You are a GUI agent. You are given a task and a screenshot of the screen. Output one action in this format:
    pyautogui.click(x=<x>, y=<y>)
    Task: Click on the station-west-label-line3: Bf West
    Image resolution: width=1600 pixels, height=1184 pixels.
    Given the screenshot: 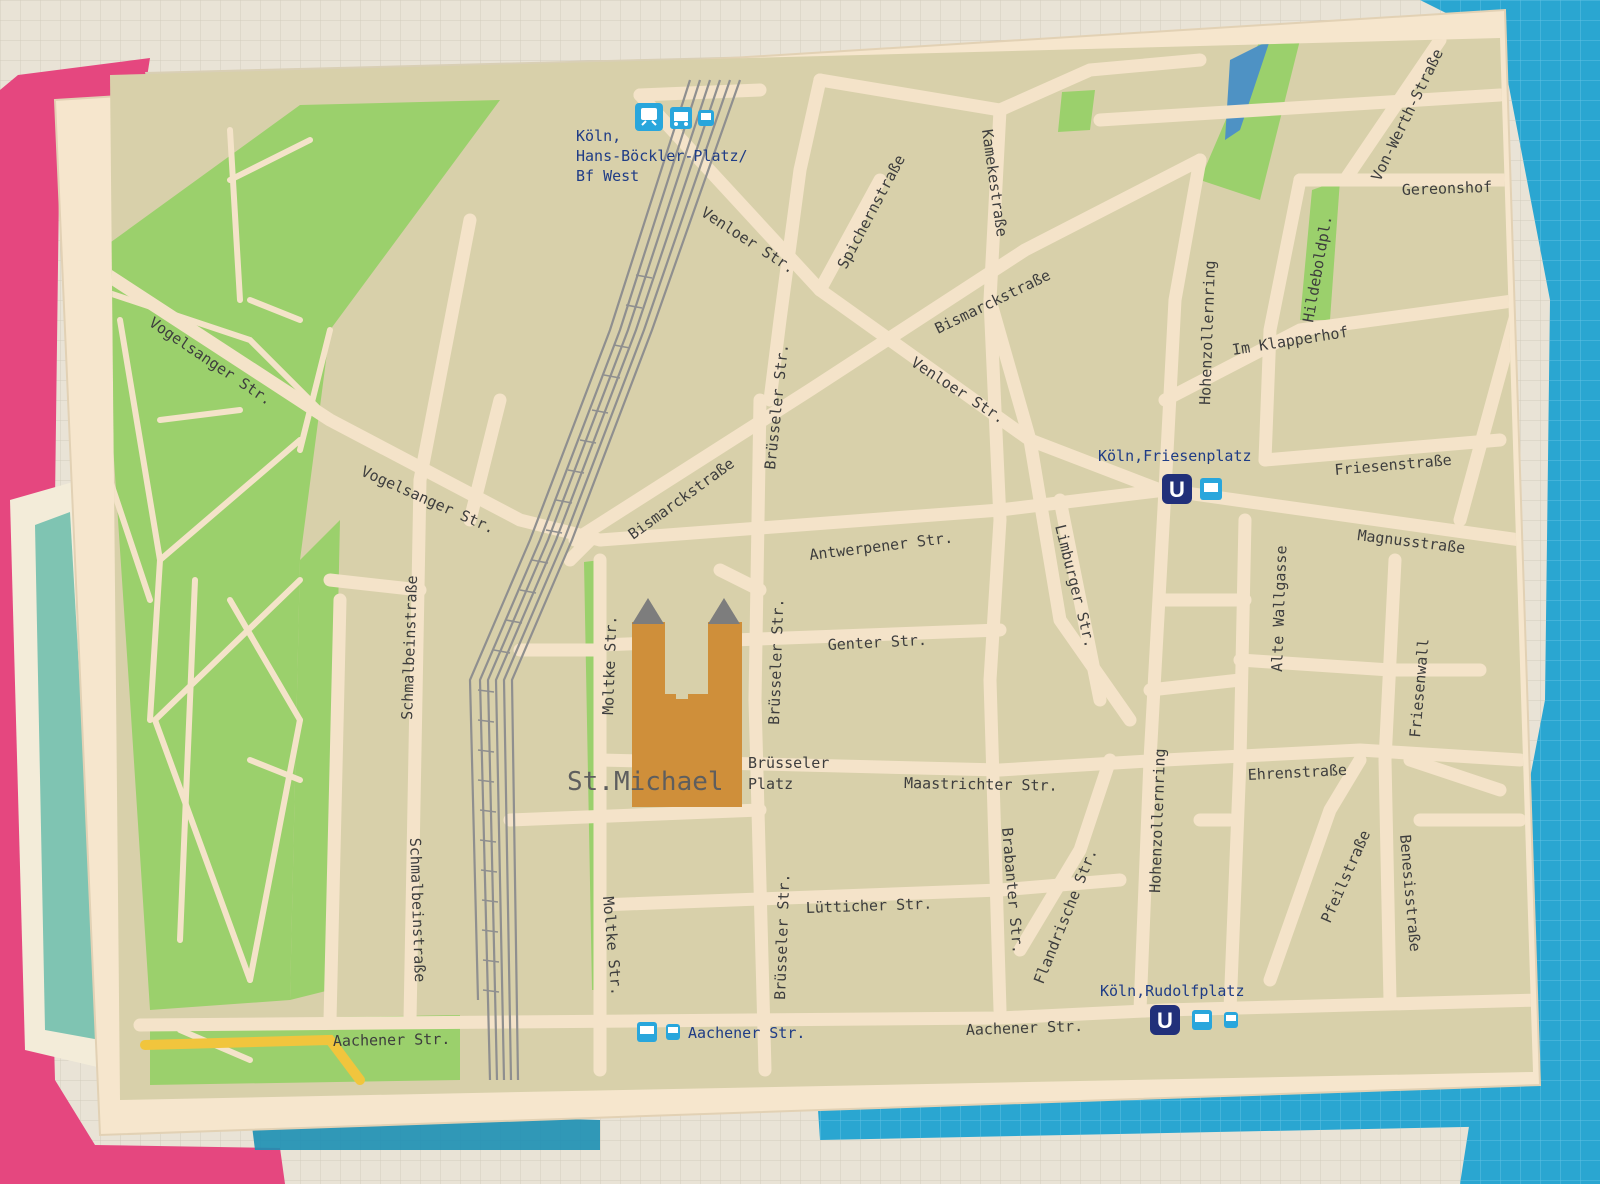 What is the action you would take?
    pyautogui.click(x=607, y=176)
    